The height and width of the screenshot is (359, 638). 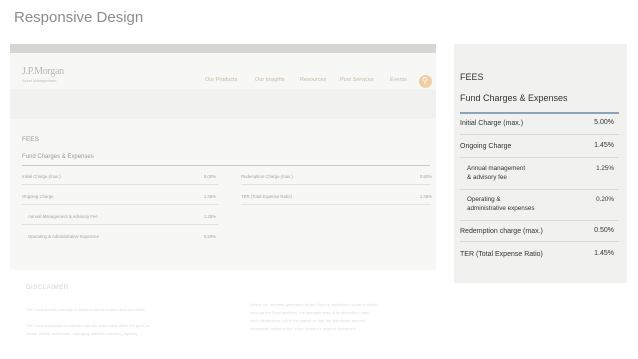 What do you see at coordinates (496, 173) in the screenshot?
I see `fee-label: Annual management & advisory fee` at bounding box center [496, 173].